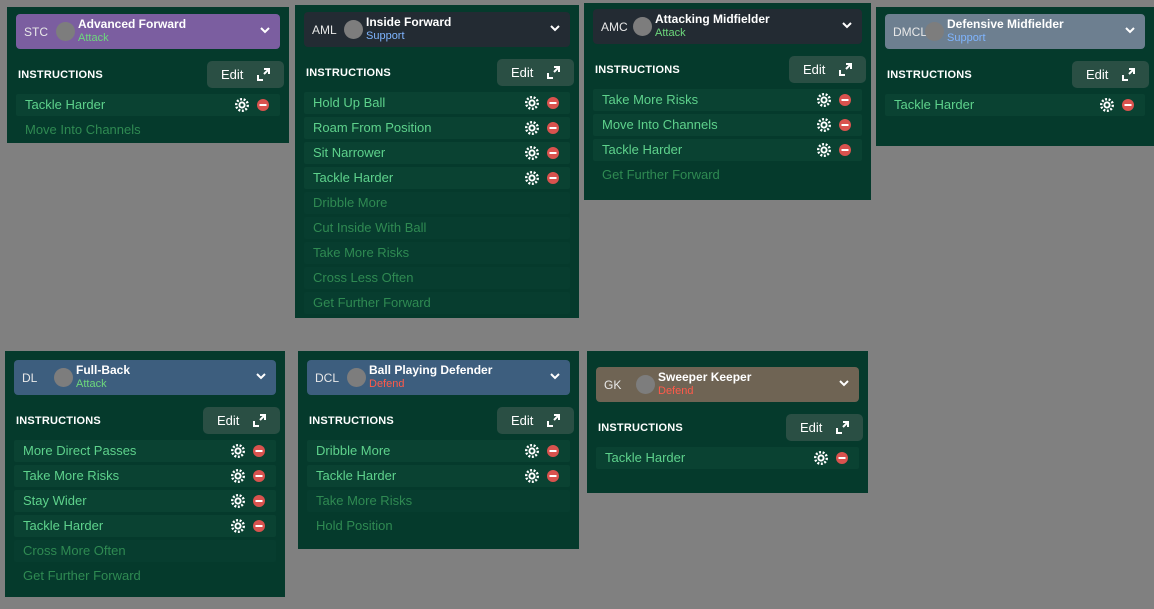 The width and height of the screenshot is (1154, 609). What do you see at coordinates (437, 228) in the screenshot?
I see `instruction-item: Cut Inside With Ball` at bounding box center [437, 228].